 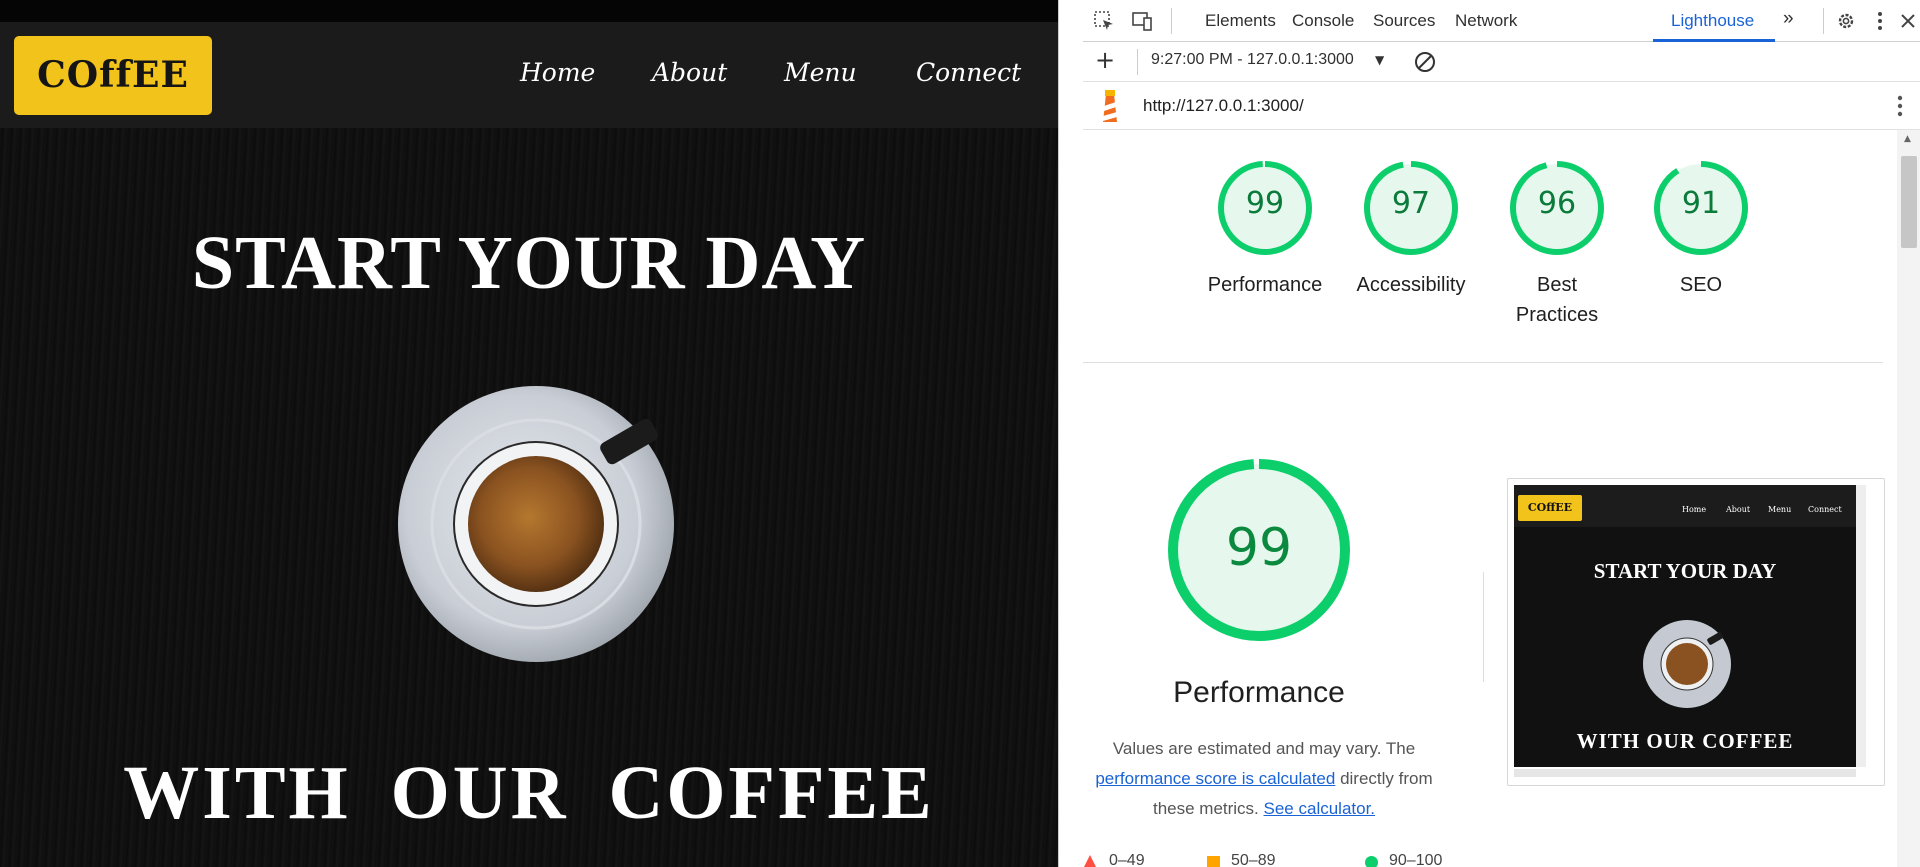 What do you see at coordinates (1486, 21) in the screenshot?
I see `tab-network: Network` at bounding box center [1486, 21].